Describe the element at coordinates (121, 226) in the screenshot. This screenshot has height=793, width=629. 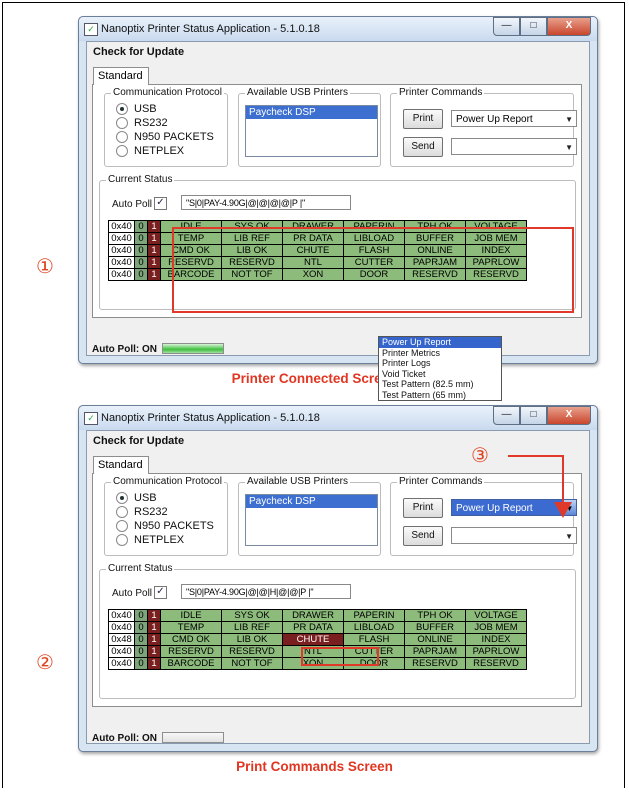
I see `status-hex-cell: 0x40` at that location.